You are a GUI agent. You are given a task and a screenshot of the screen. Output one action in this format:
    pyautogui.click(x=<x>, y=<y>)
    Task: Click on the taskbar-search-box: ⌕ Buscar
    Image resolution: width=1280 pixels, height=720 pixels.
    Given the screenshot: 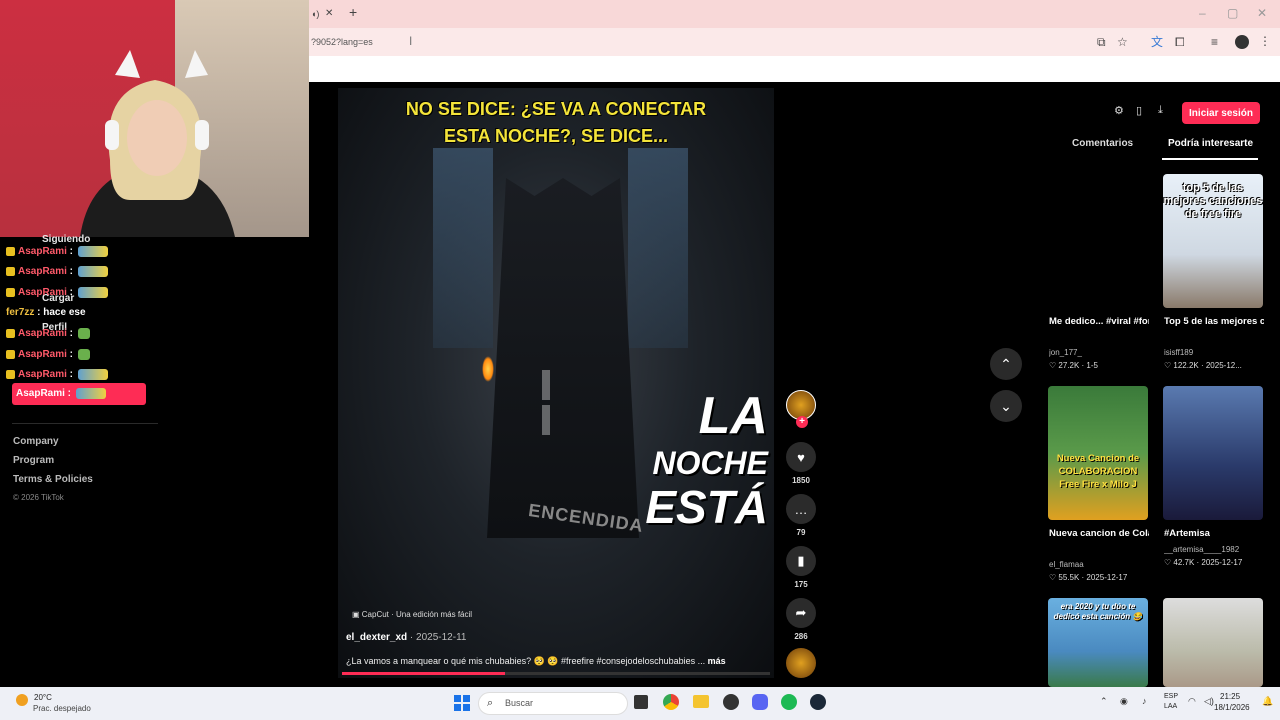 What is the action you would take?
    pyautogui.click(x=553, y=703)
    